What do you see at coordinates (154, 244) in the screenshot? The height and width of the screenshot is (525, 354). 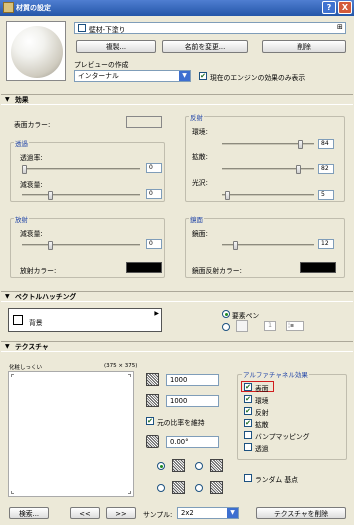 I see `emission-attenuation-input: 0` at bounding box center [154, 244].